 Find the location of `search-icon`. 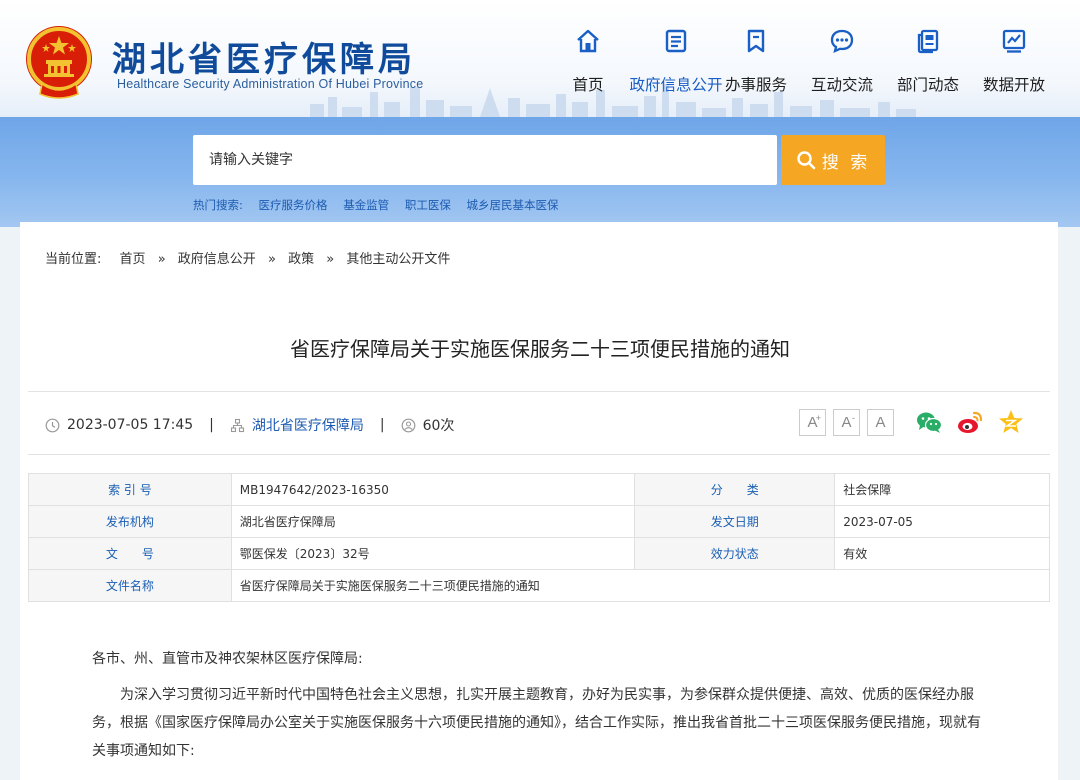

search-icon is located at coordinates (806, 160).